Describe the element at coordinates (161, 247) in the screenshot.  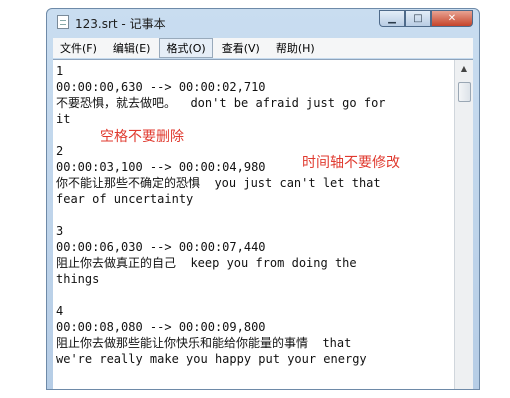
I see `text-line: 00:00:06,030 --> 00:00:07,440` at that location.